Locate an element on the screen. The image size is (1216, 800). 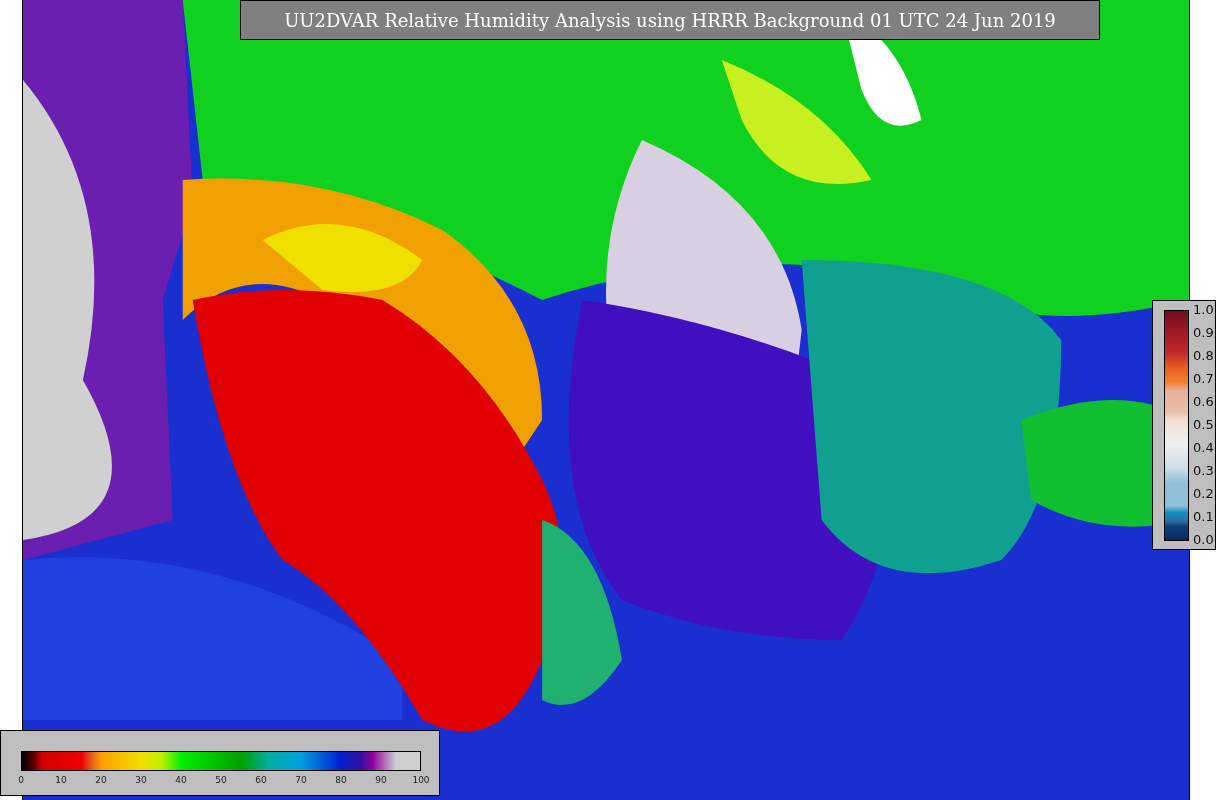
tick-label: 0.3 is located at coordinates (1203, 471).